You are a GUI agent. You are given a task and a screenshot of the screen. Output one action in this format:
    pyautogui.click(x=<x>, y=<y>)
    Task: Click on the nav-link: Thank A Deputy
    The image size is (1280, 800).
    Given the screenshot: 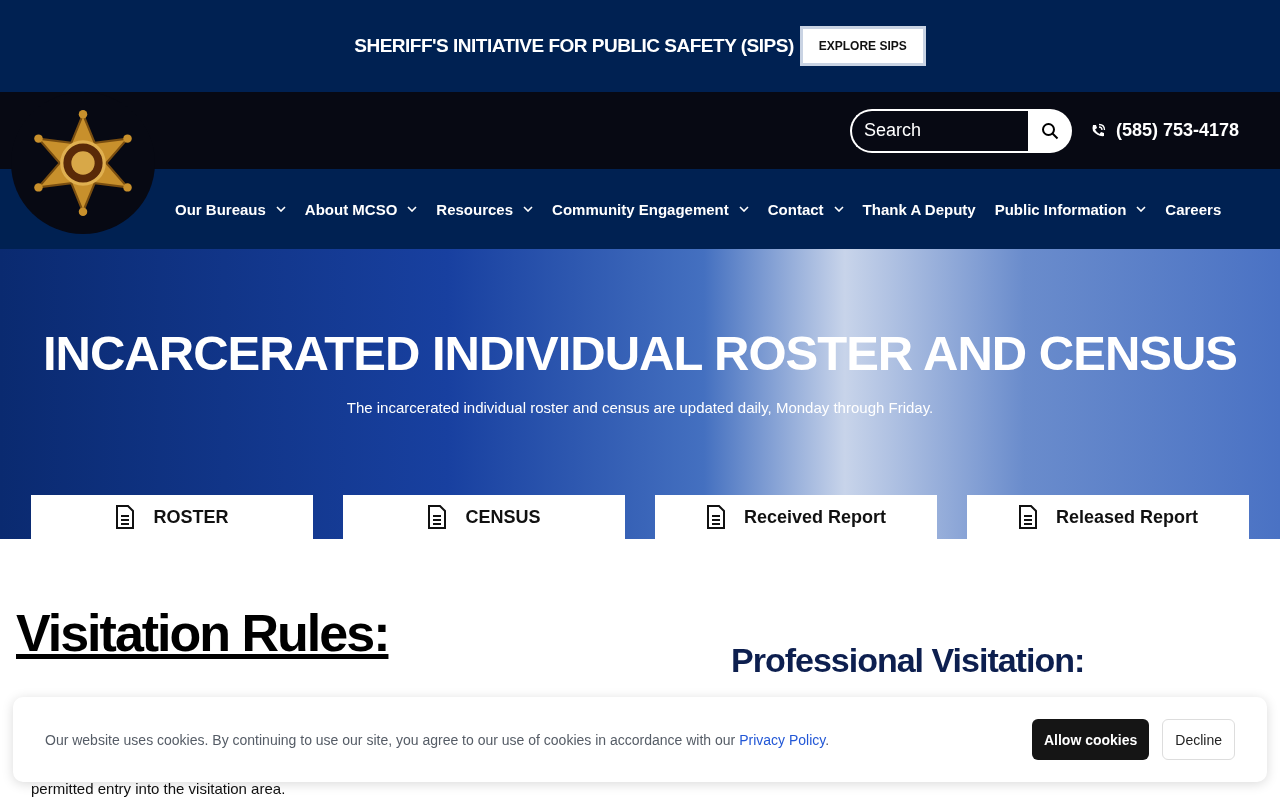 What is the action you would take?
    pyautogui.click(x=919, y=209)
    